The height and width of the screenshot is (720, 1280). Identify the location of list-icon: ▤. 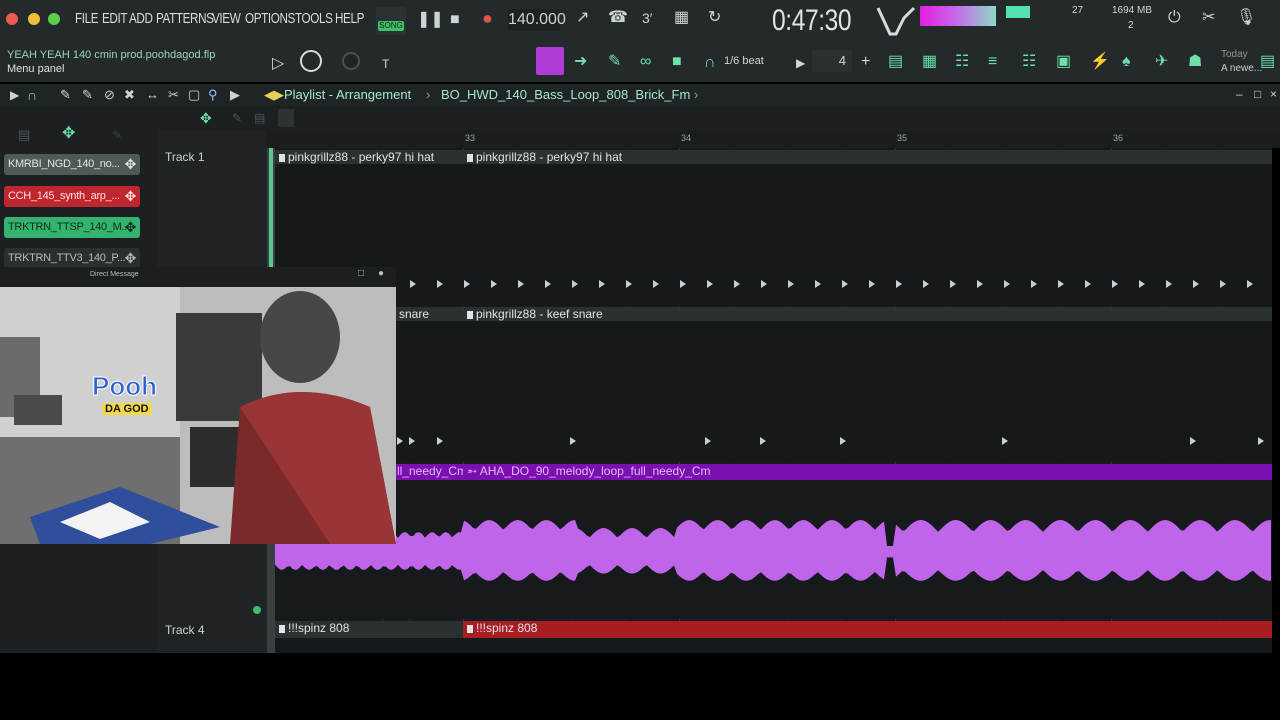
(259, 118).